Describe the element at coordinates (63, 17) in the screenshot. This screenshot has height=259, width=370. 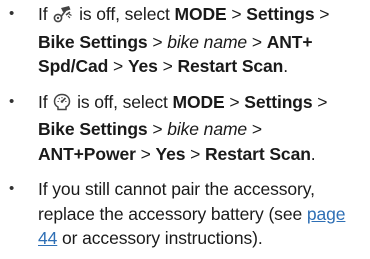
I see `speed-cadence-sensor-icon` at that location.